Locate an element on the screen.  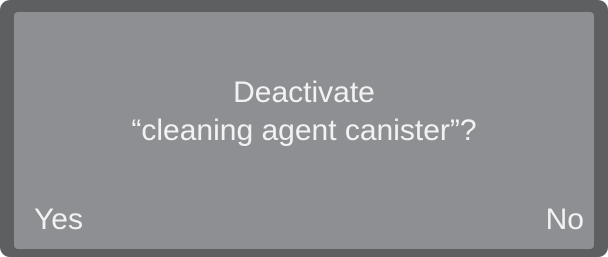
prompt-line-1: Deactivate is located at coordinates (304, 92).